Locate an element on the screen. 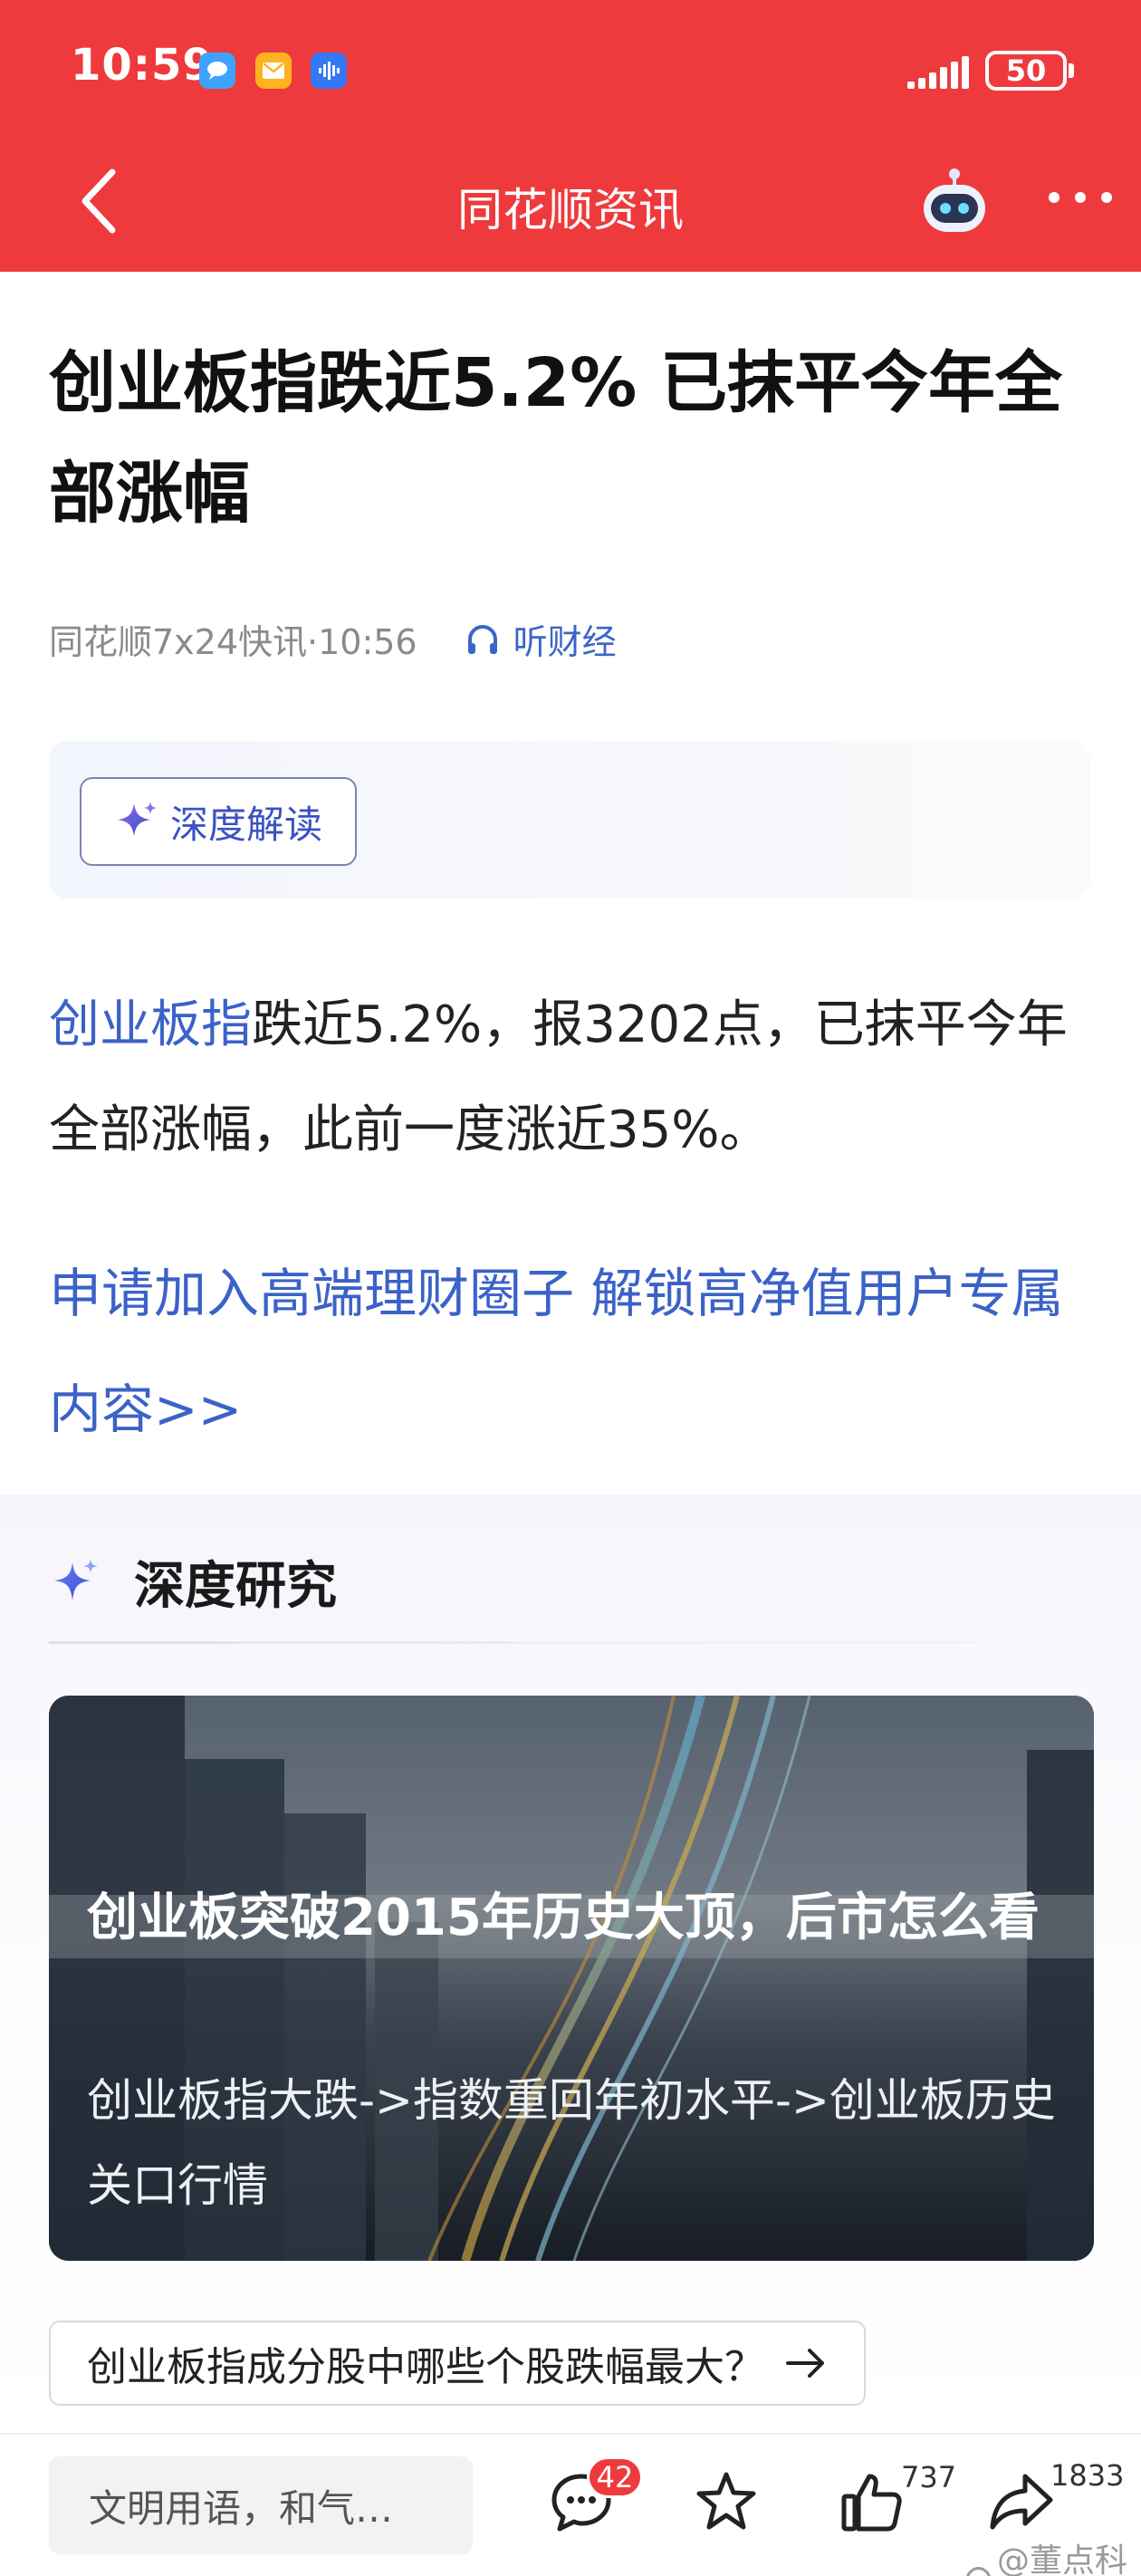  battery-indicator: 50 is located at coordinates (1026, 71).